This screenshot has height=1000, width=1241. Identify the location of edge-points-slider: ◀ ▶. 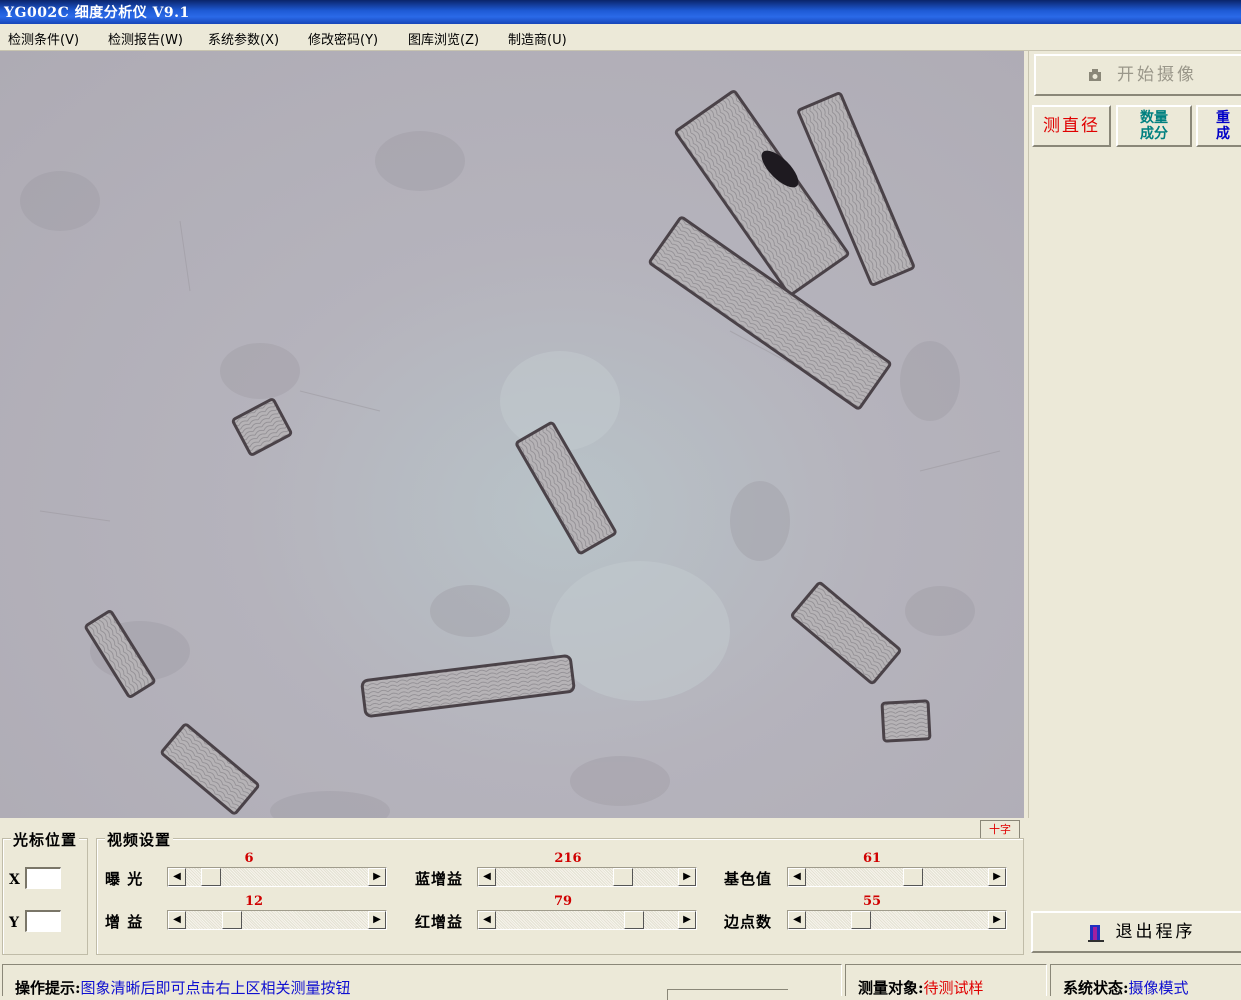
(897, 920).